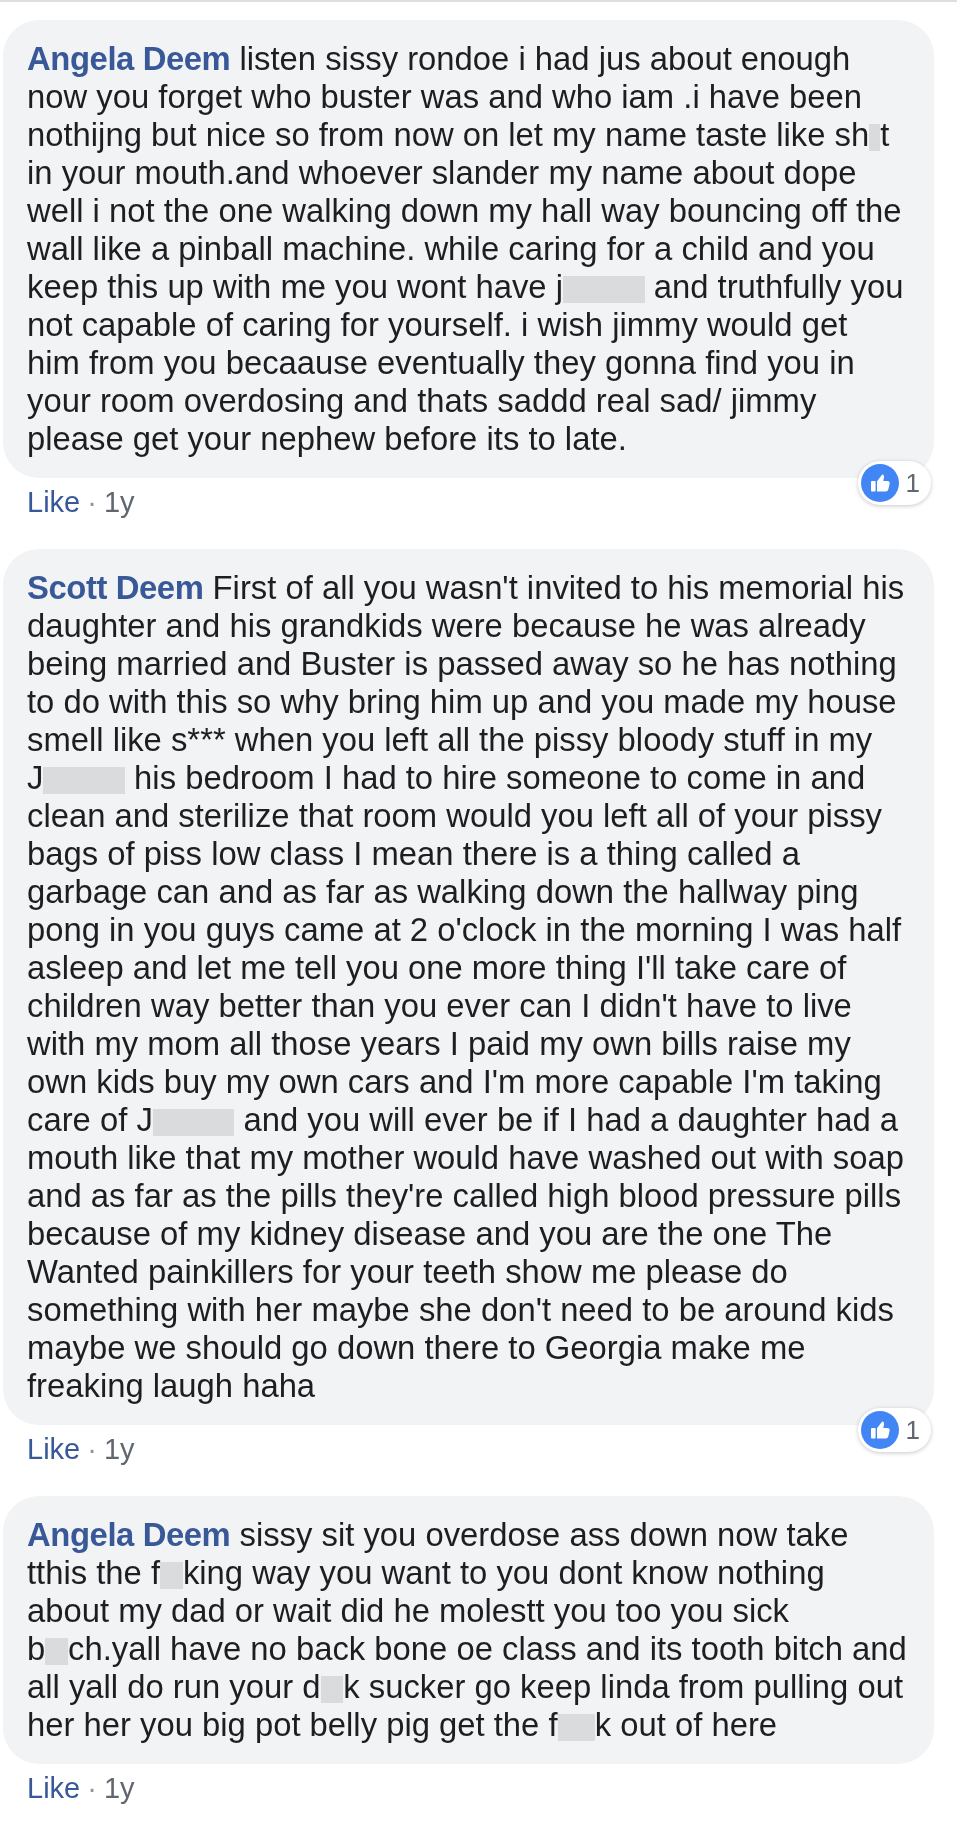 The width and height of the screenshot is (957, 1827). What do you see at coordinates (115, 587) in the screenshot?
I see `author-link: Scott Deem` at bounding box center [115, 587].